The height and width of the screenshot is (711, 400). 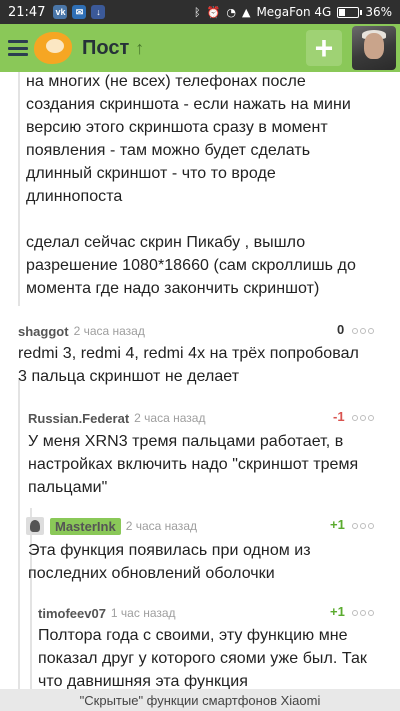 What do you see at coordinates (191, 265) in the screenshot?
I see `comment-line: разрешение 1080*18660 (сам скроллишь до` at bounding box center [191, 265].